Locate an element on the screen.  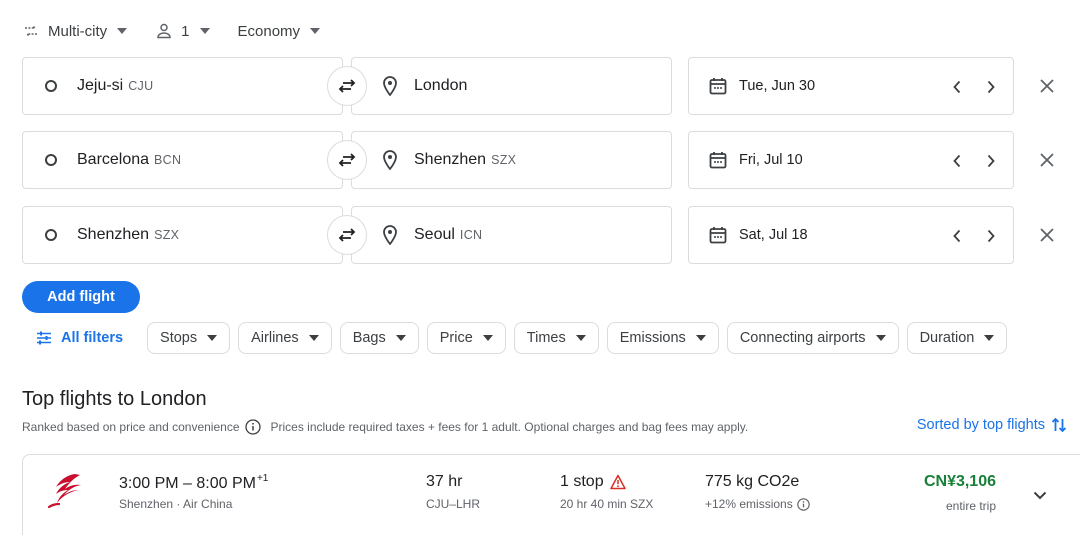
cabin-class-label: Economy is located at coordinates (269, 31).